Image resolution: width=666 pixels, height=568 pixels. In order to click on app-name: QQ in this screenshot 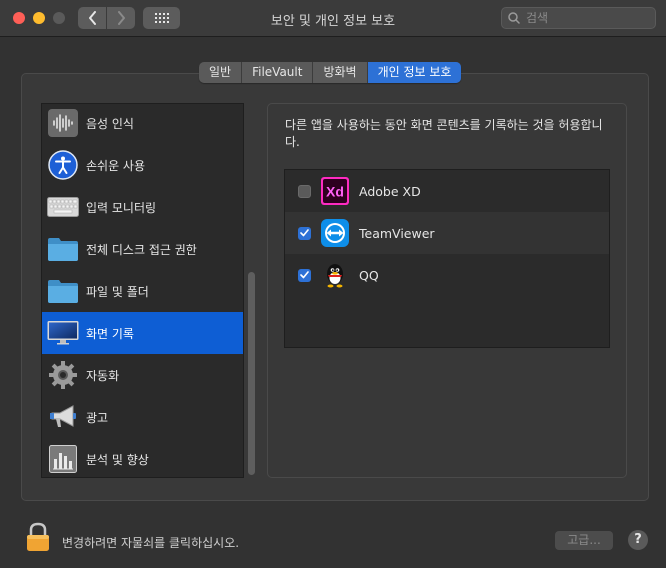, I will do `click(369, 275)`.